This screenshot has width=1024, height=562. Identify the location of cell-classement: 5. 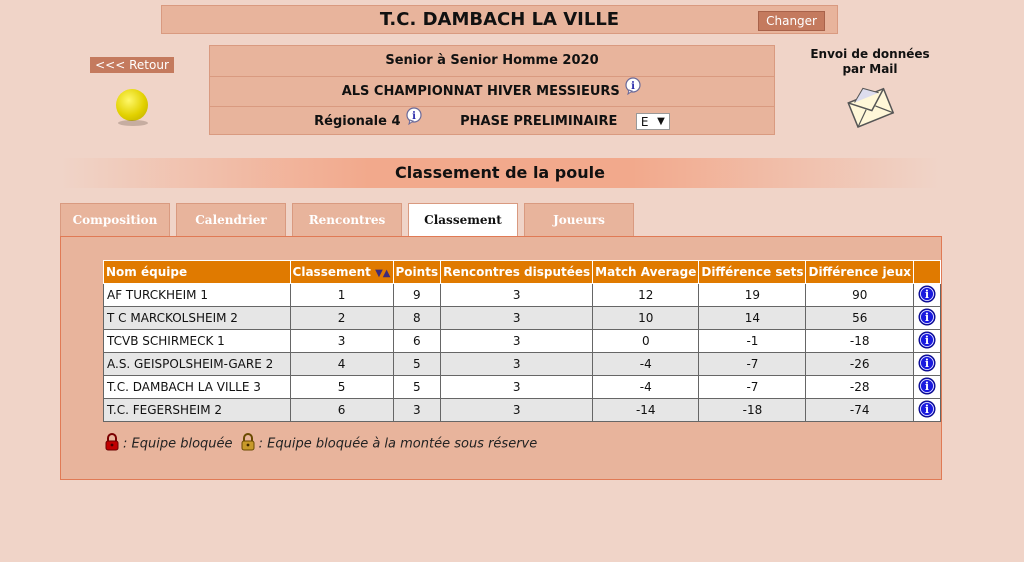
(341, 387).